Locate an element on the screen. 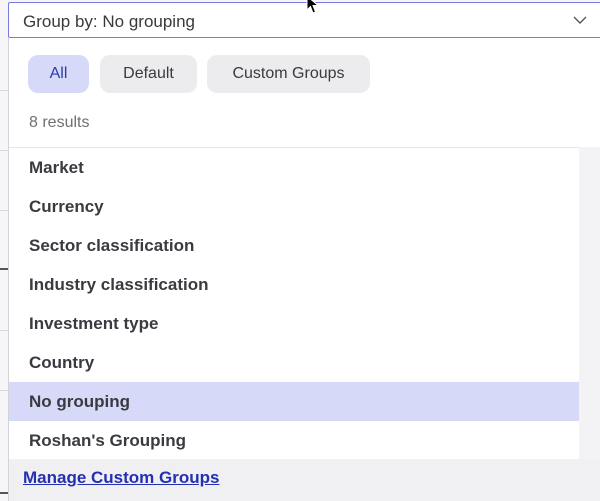  group-by-label: Group by: No grouping is located at coordinates (109, 21).